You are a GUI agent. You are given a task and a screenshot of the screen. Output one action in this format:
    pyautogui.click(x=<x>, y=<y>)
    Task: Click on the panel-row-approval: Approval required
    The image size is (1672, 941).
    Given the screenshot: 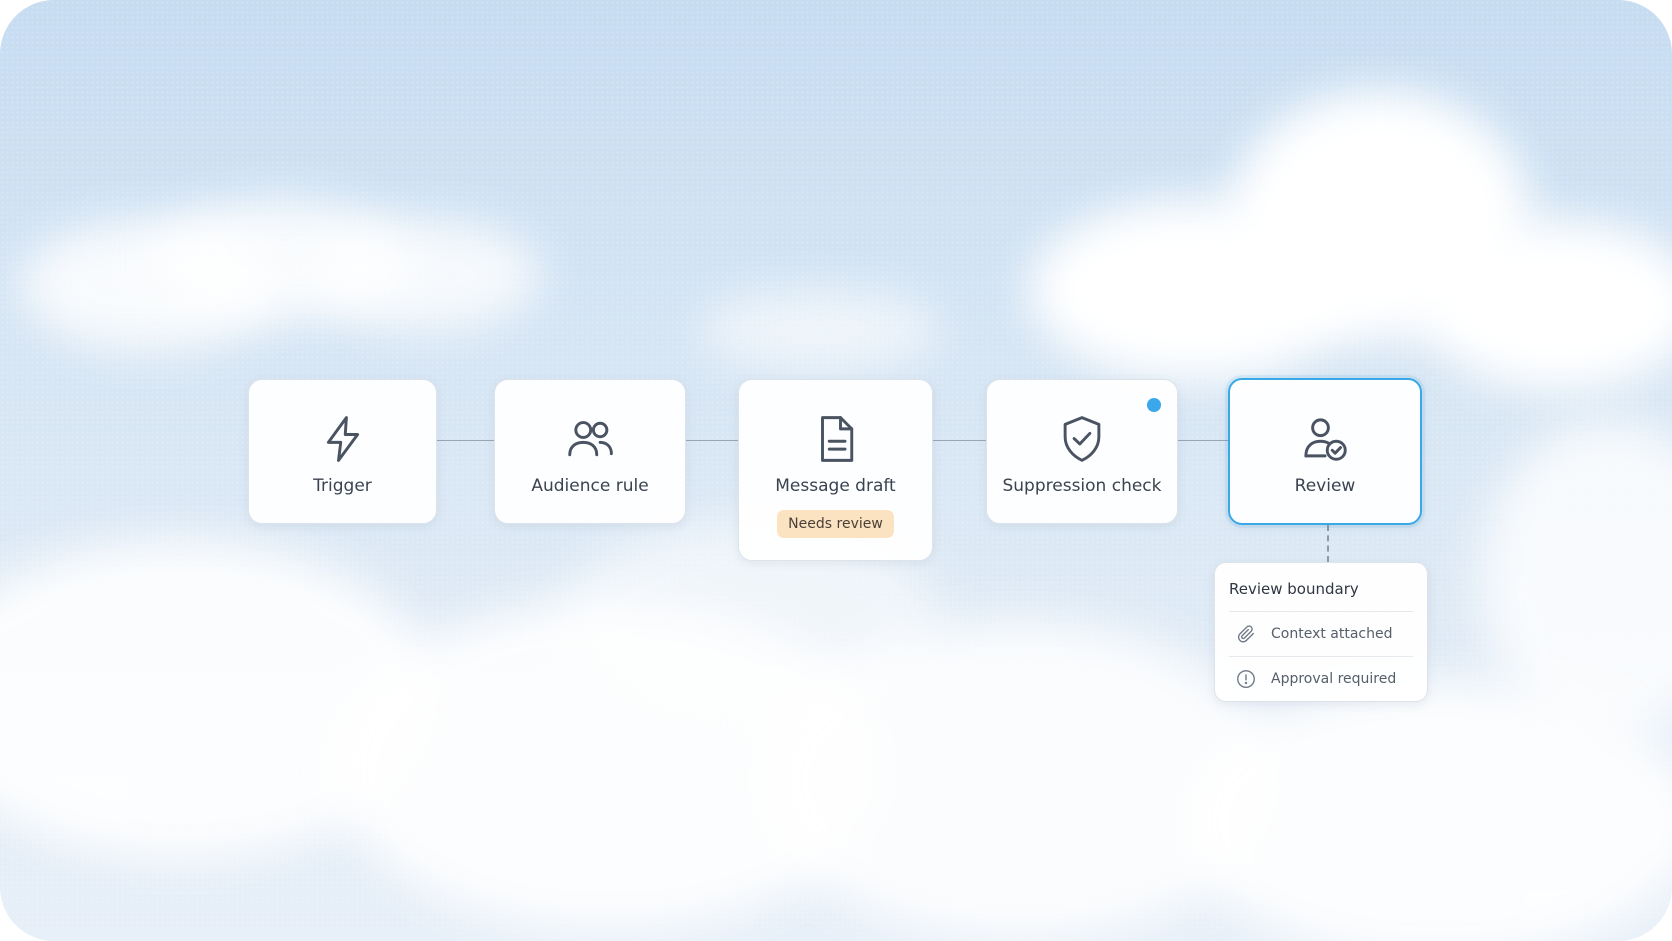 What is the action you would take?
    pyautogui.click(x=1321, y=678)
    